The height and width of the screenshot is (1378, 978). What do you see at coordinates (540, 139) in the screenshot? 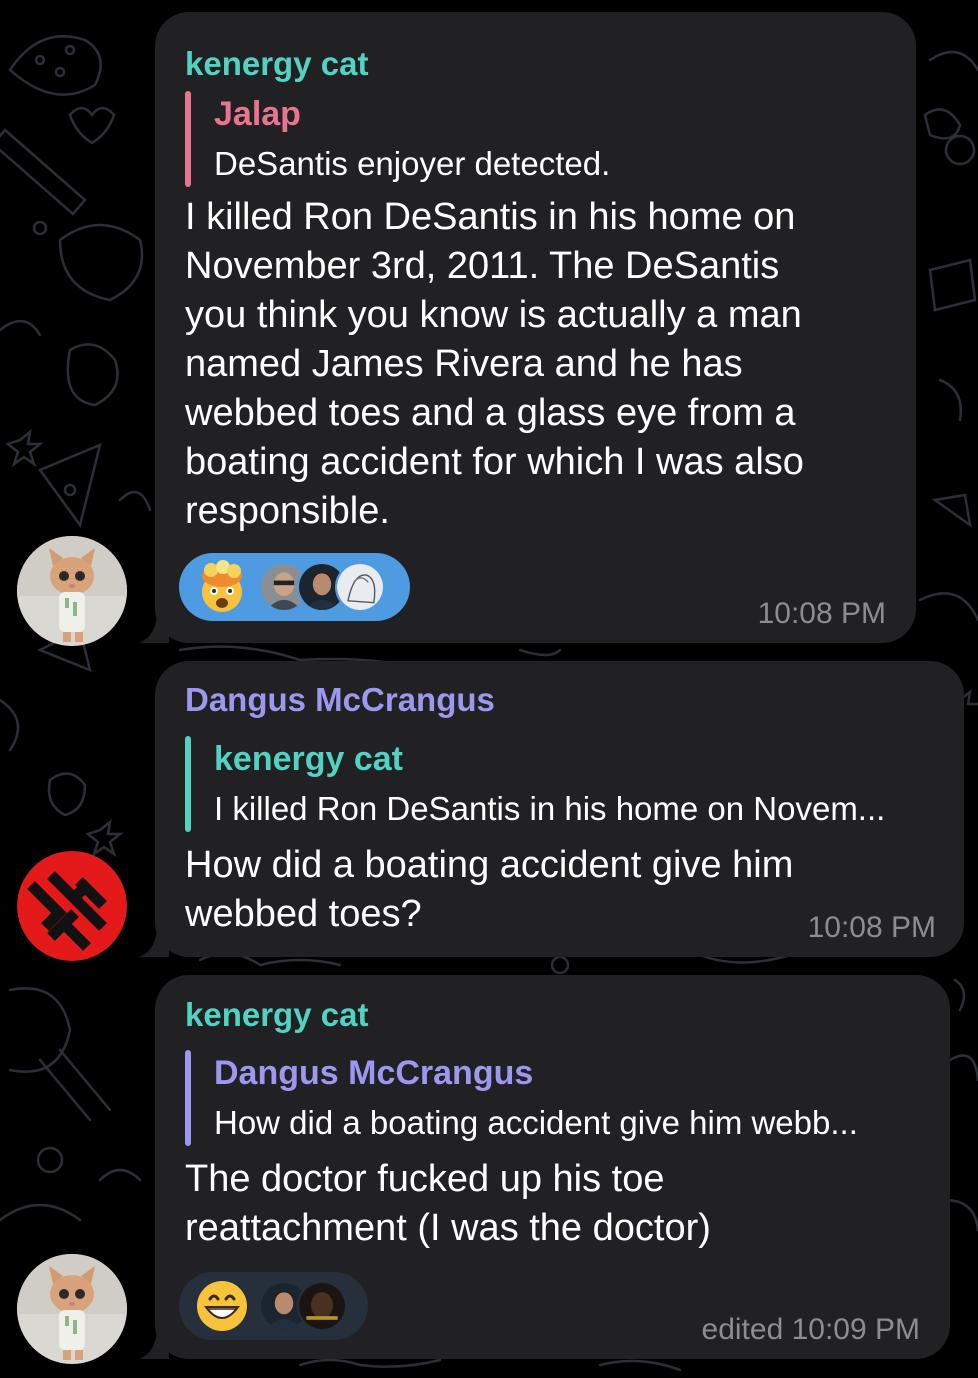
I see `reply-quote: Jalap DeSantis enjoyer detected.` at bounding box center [540, 139].